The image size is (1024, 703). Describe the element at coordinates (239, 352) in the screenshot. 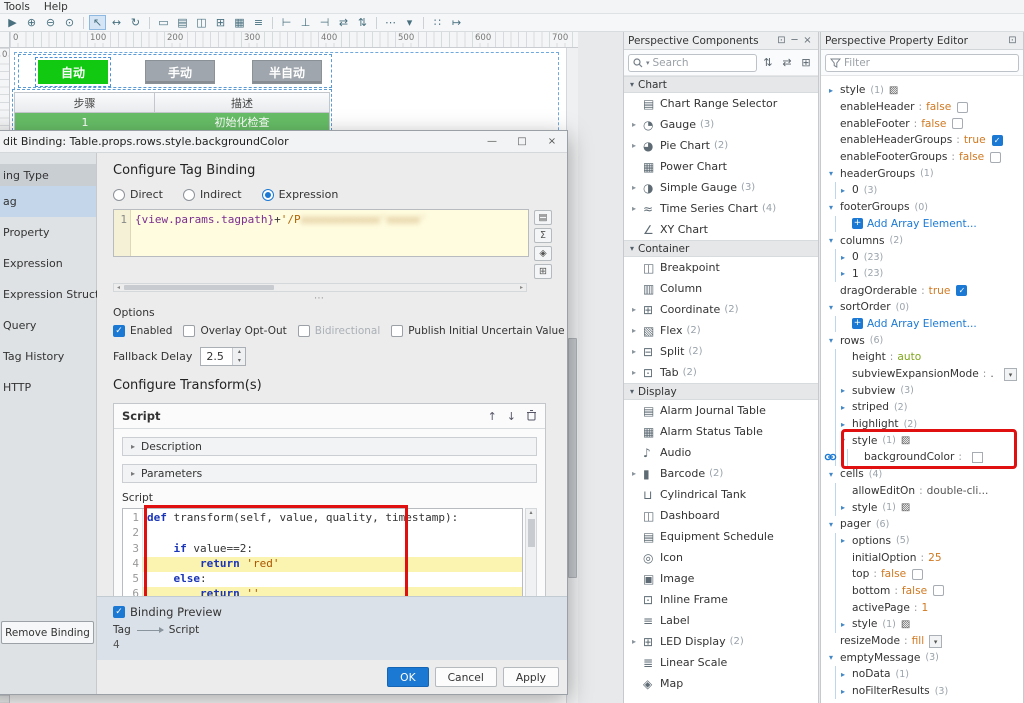

I see `spinner-up-icon: ▴` at that location.